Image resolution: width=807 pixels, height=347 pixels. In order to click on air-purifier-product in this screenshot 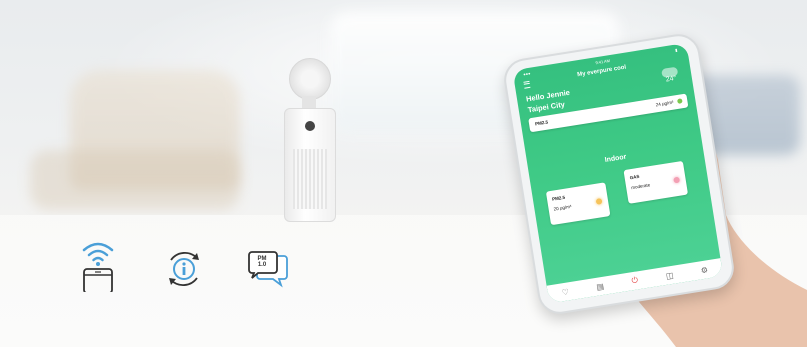, I will do `click(309, 140)`.